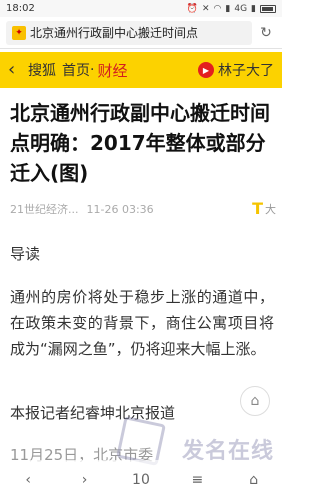 Image resolution: width=320 pixels, height=500 pixels. What do you see at coordinates (28, 480) in the screenshot?
I see `toolbar-back-icon: ‹` at bounding box center [28, 480].